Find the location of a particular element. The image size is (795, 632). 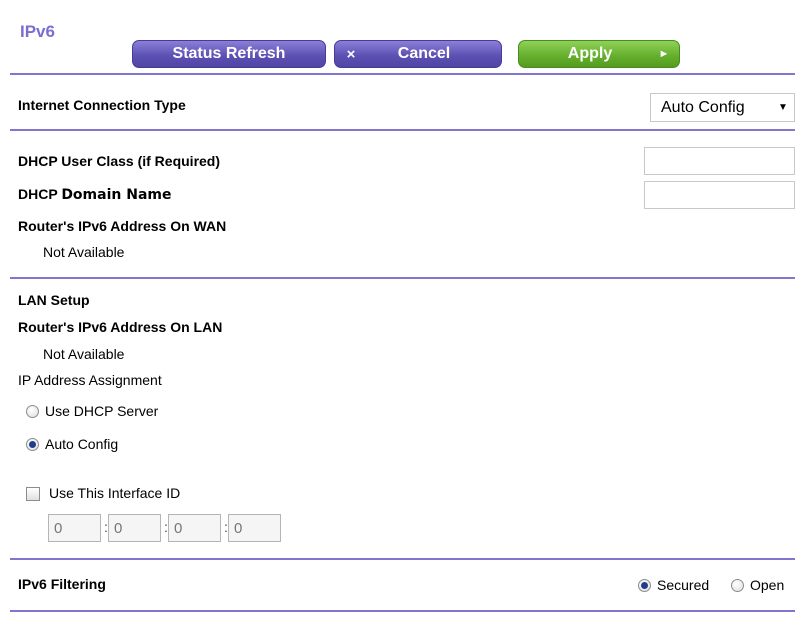

lan-address-label: Router's IPv6 Address On LAN is located at coordinates (120, 327).